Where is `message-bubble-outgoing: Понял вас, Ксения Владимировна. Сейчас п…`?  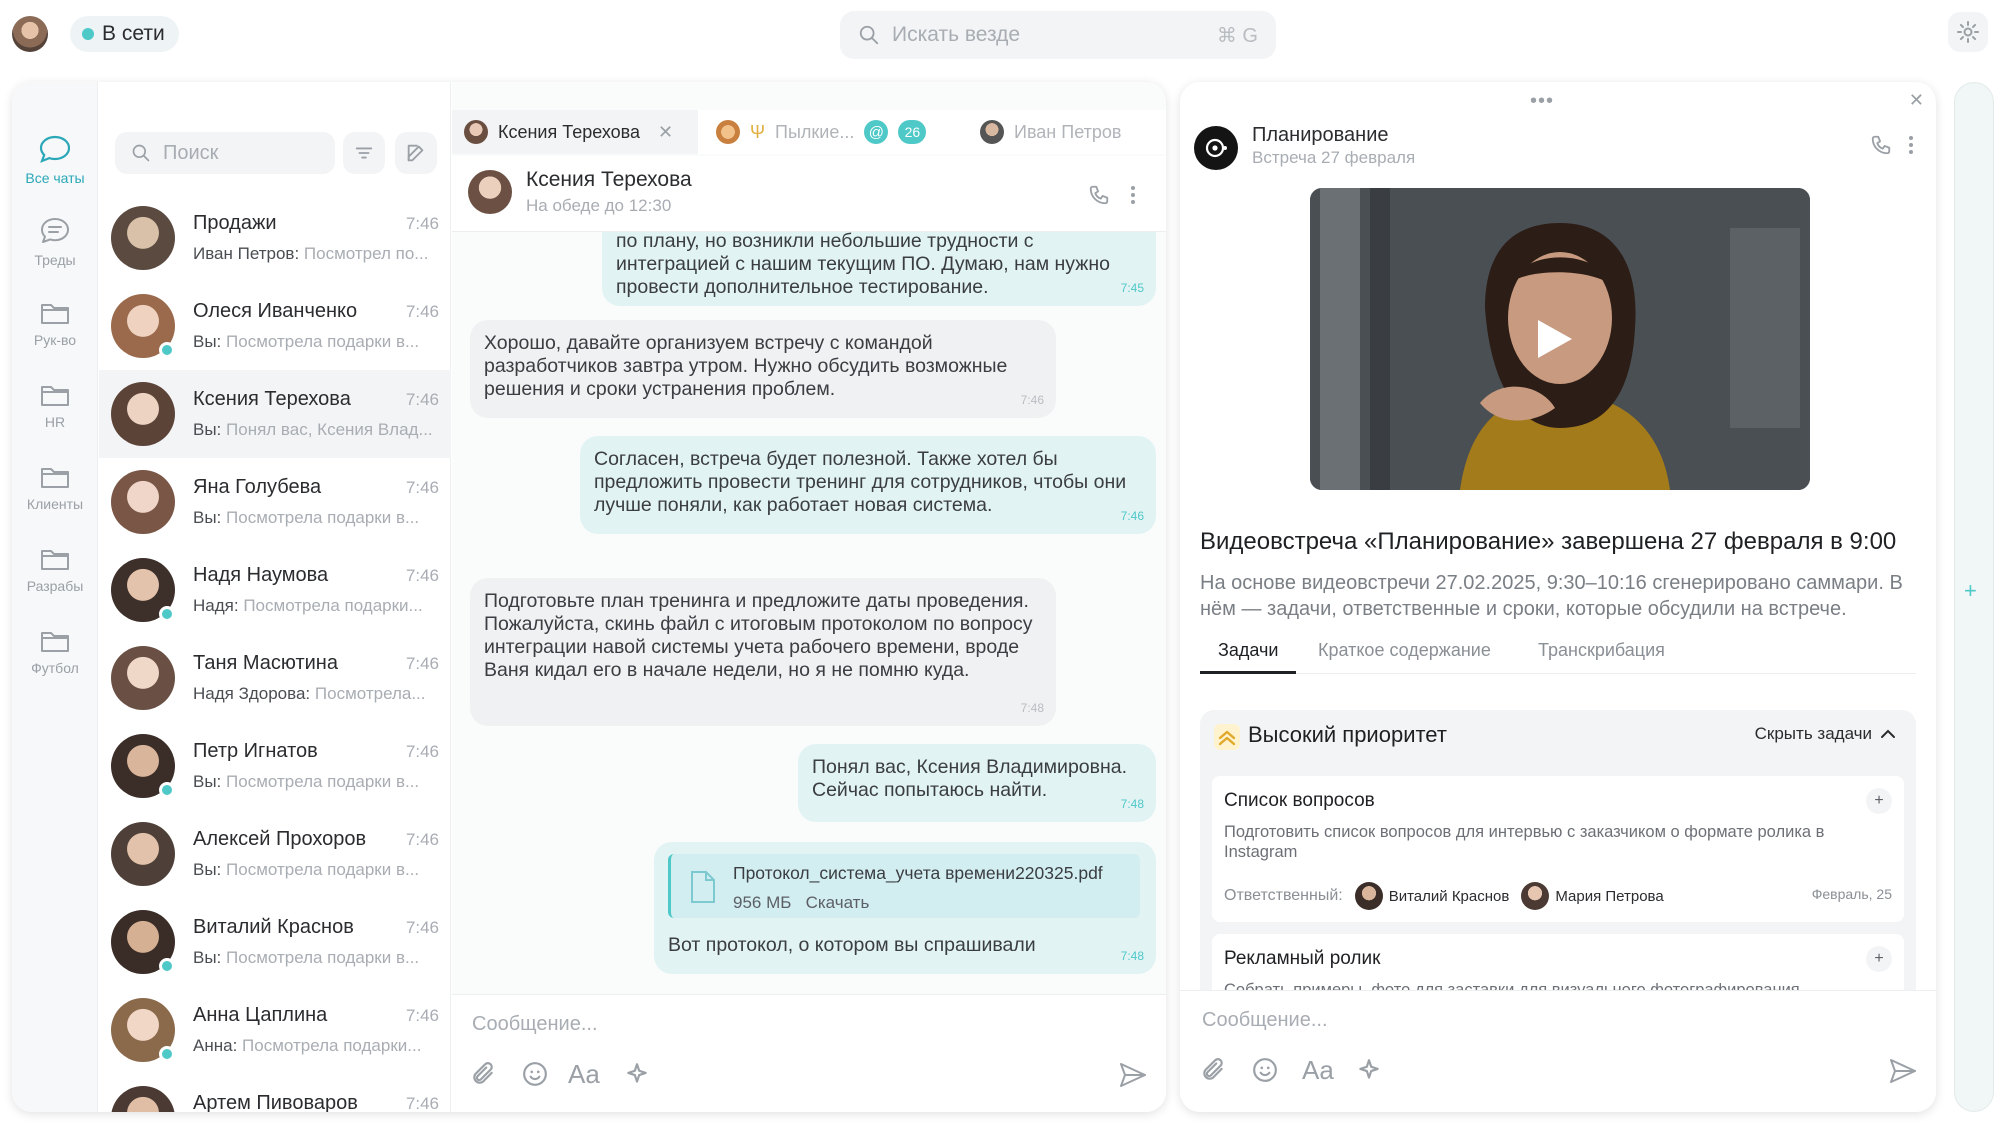 message-bubble-outgoing: Понял вас, Ксения Владимировна. Сейчас п… is located at coordinates (977, 783).